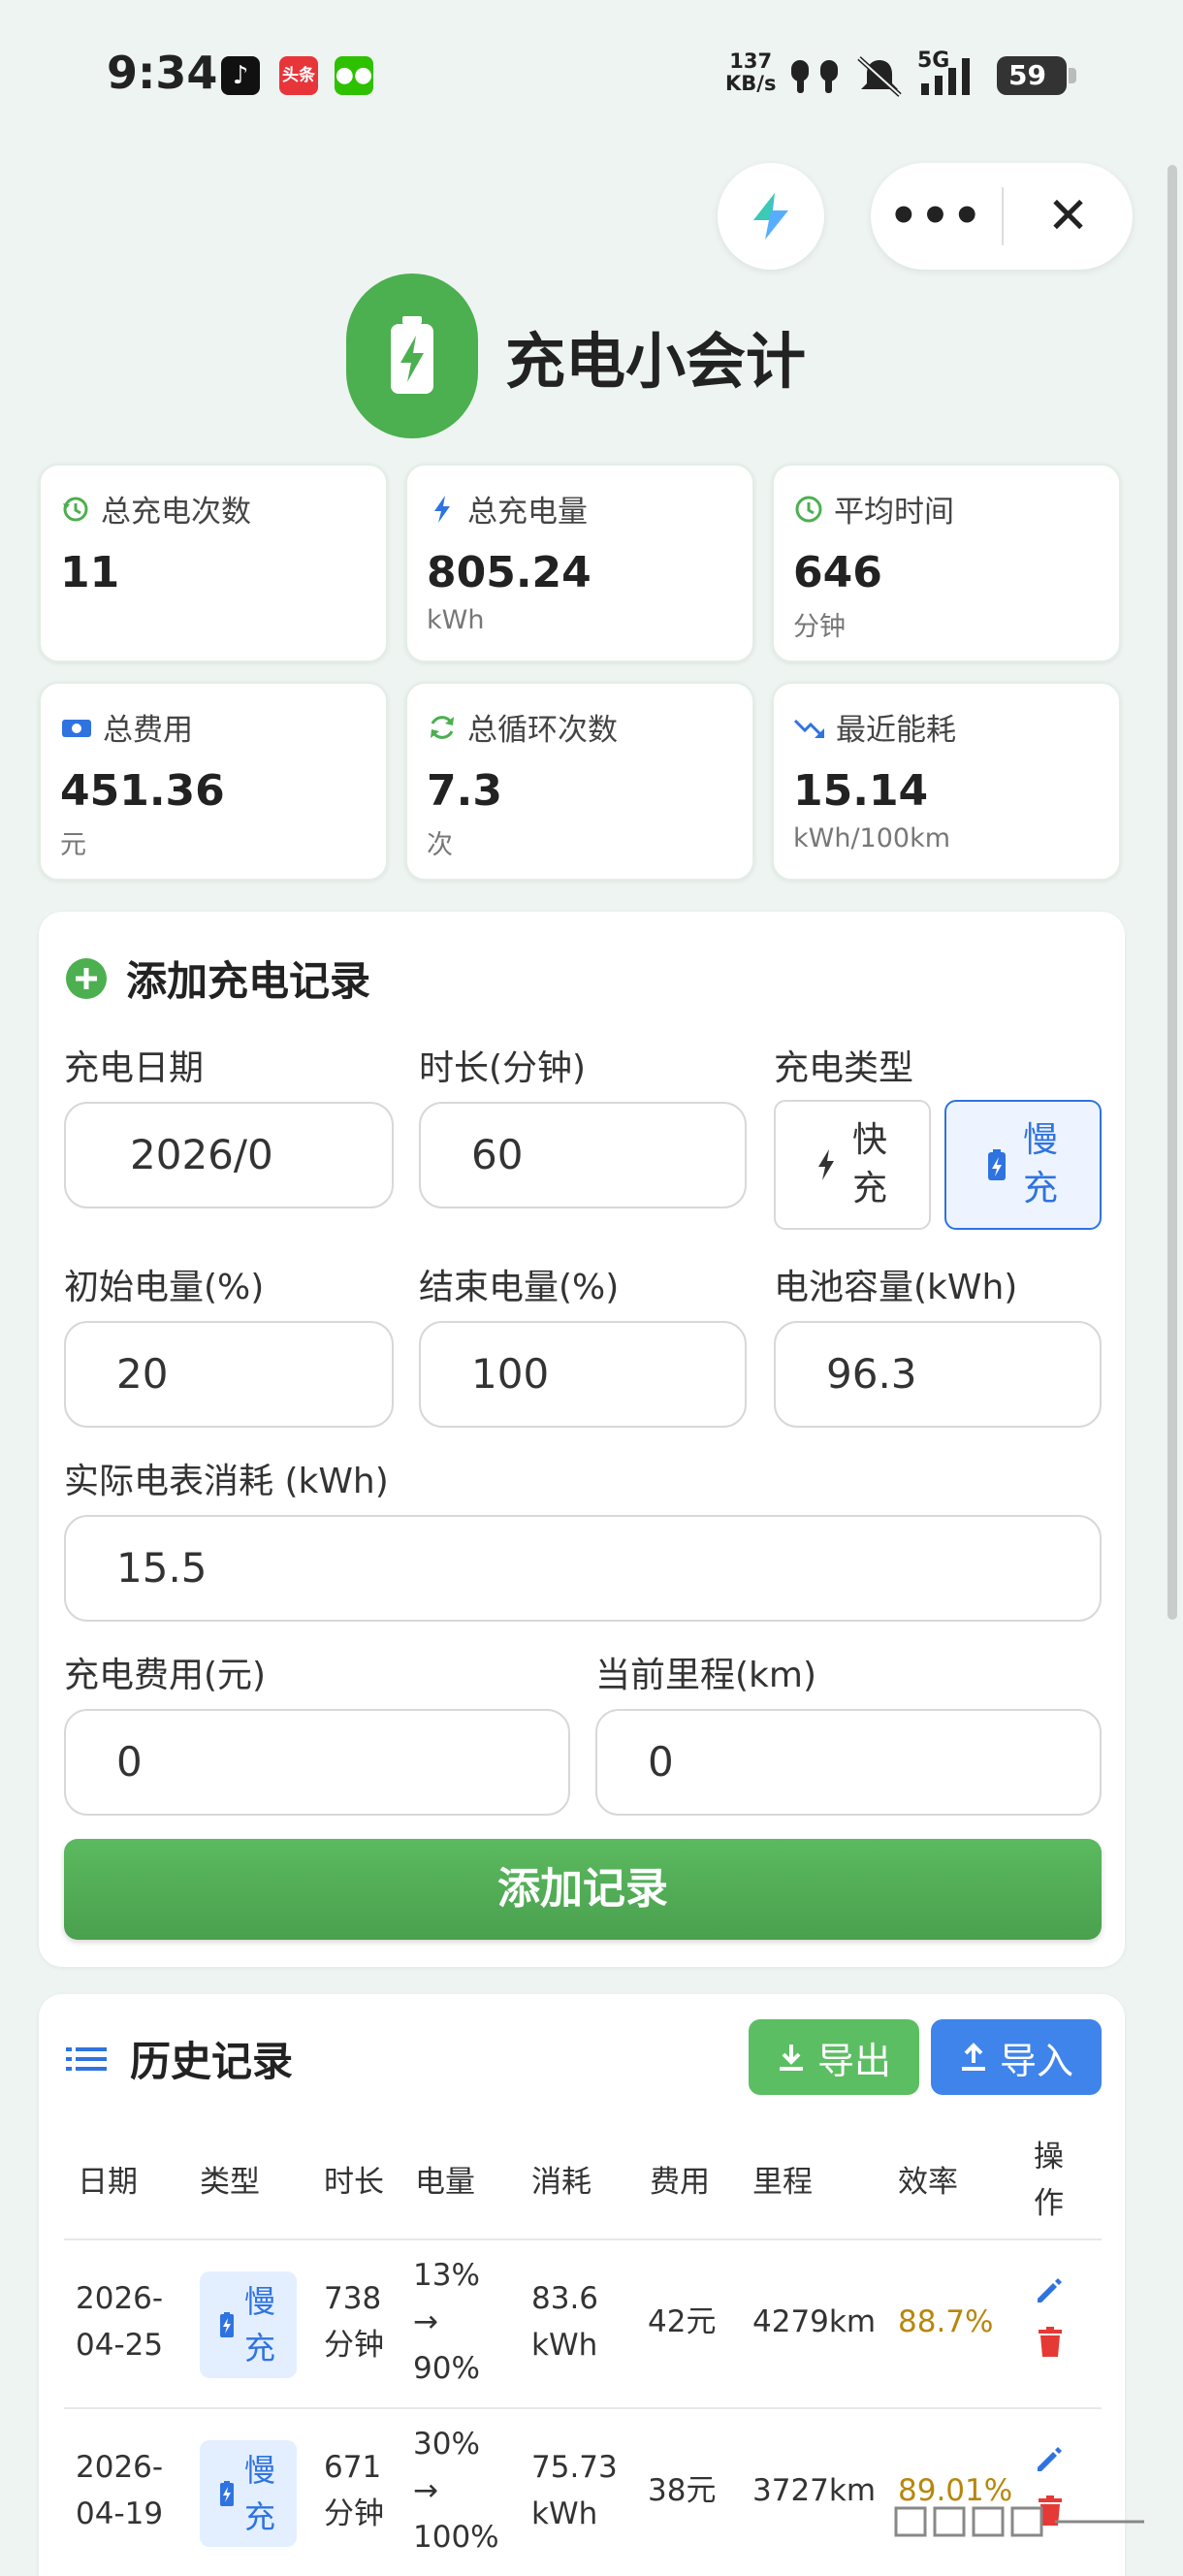 This screenshot has width=1183, height=2576. Describe the element at coordinates (561, 2182) in the screenshot. I see `col-usage: 消耗` at that location.